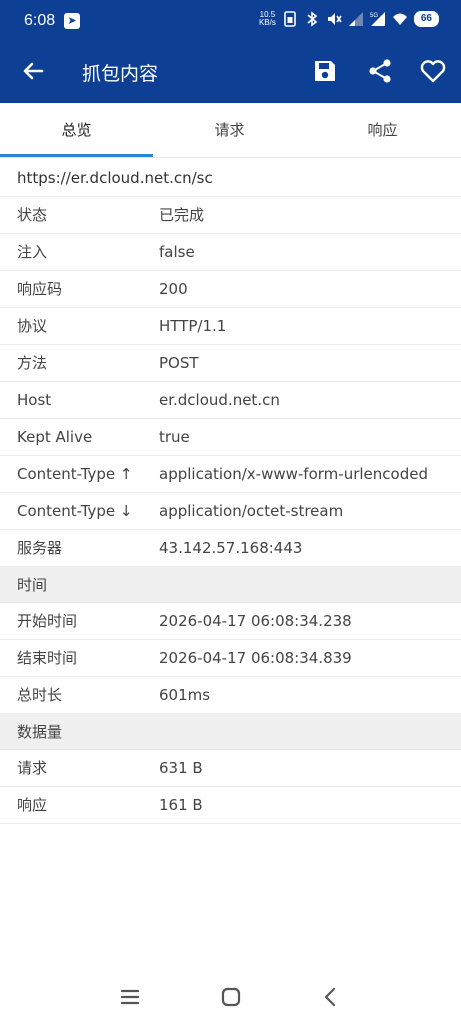 This screenshot has height=1024, width=461. I want to click on system-nav-bar, so click(230, 996).